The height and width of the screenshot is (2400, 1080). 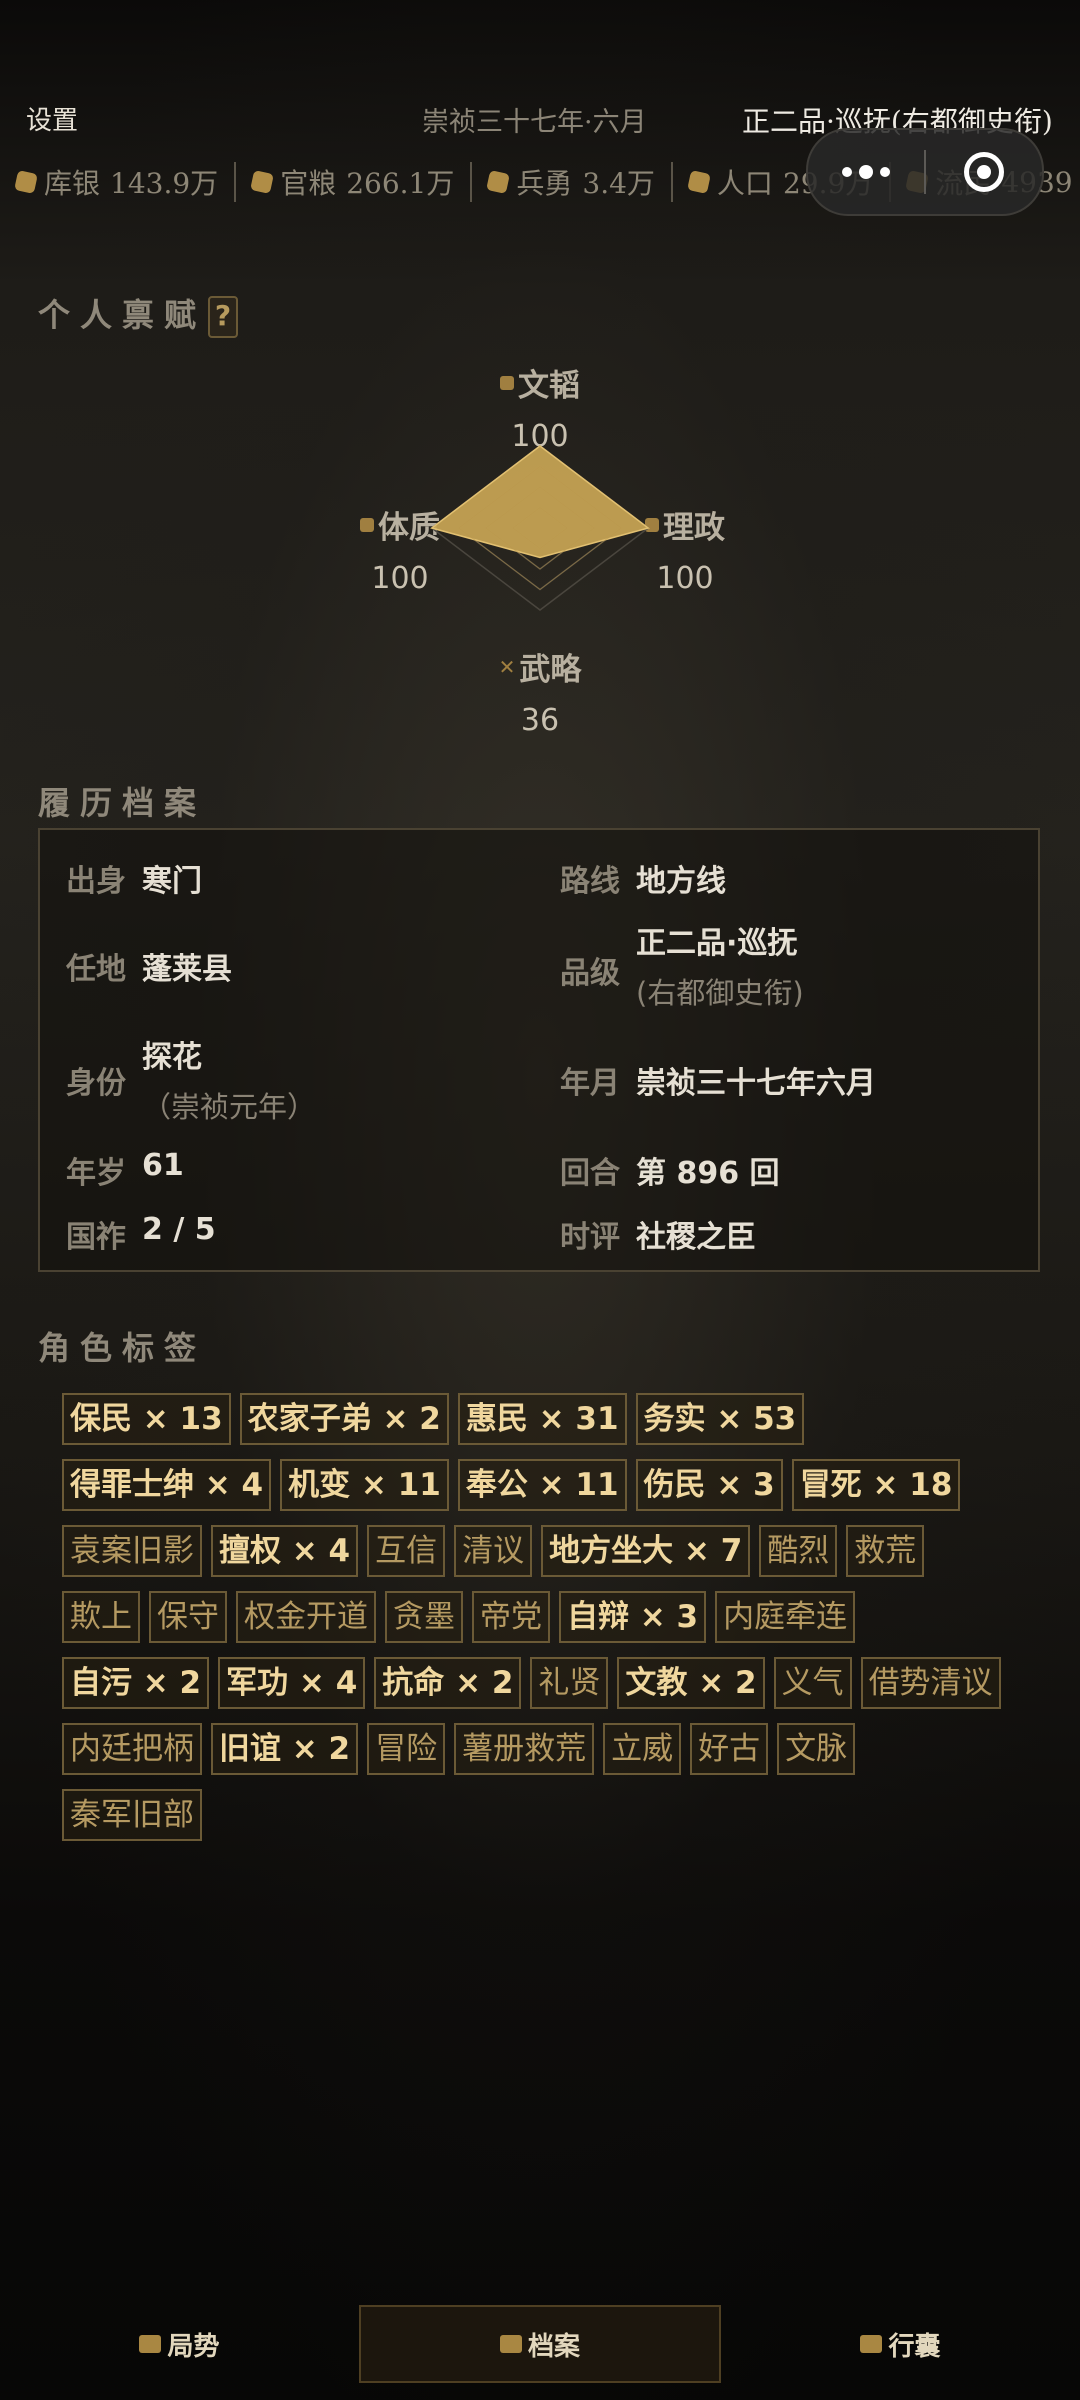 I want to click on role-tag: 冒死 × 18, so click(x=876, y=1485).